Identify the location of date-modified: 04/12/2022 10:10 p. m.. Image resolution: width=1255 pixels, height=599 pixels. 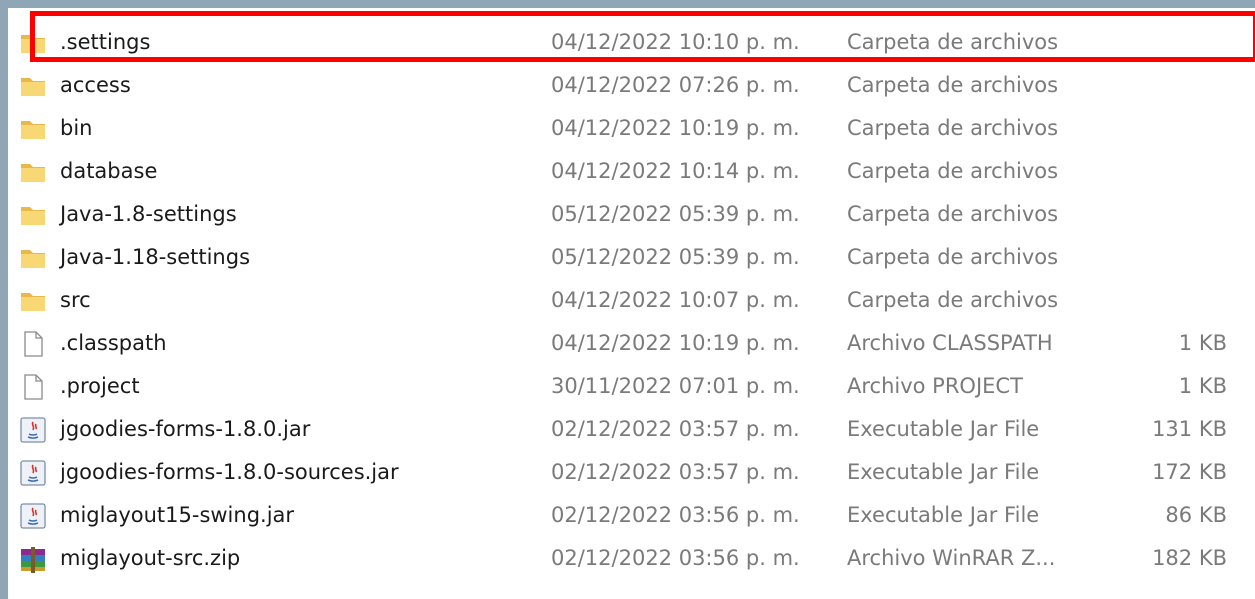
(675, 42).